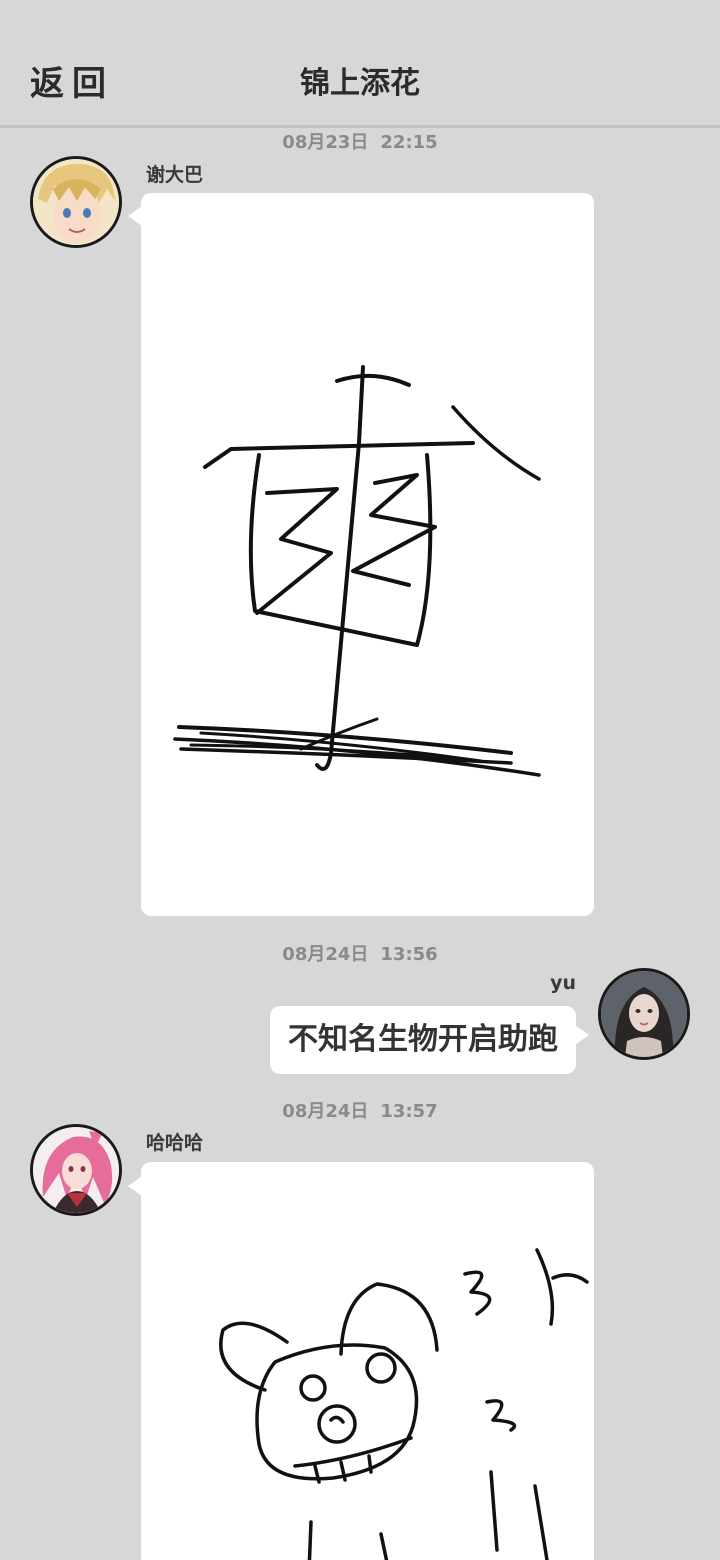 The width and height of the screenshot is (720, 1560). I want to click on timestamp-date: 08月23日, so click(325, 142).